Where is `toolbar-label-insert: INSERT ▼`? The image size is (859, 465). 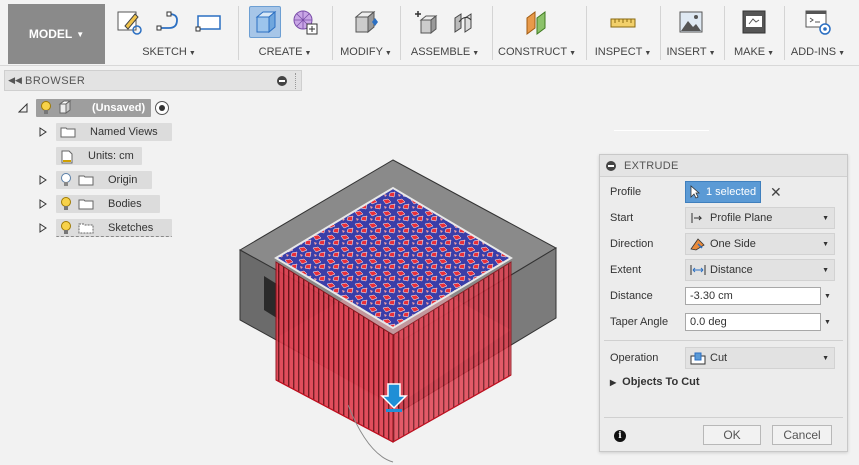
toolbar-label-insert: INSERT ▼ is located at coordinates (691, 52).